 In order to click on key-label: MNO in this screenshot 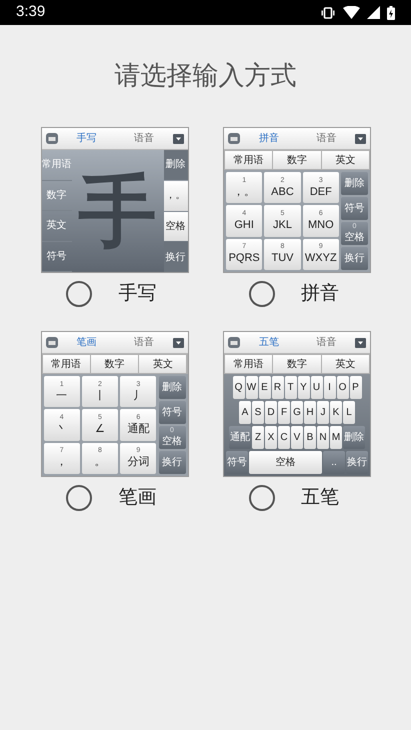, I will do `click(321, 225)`.